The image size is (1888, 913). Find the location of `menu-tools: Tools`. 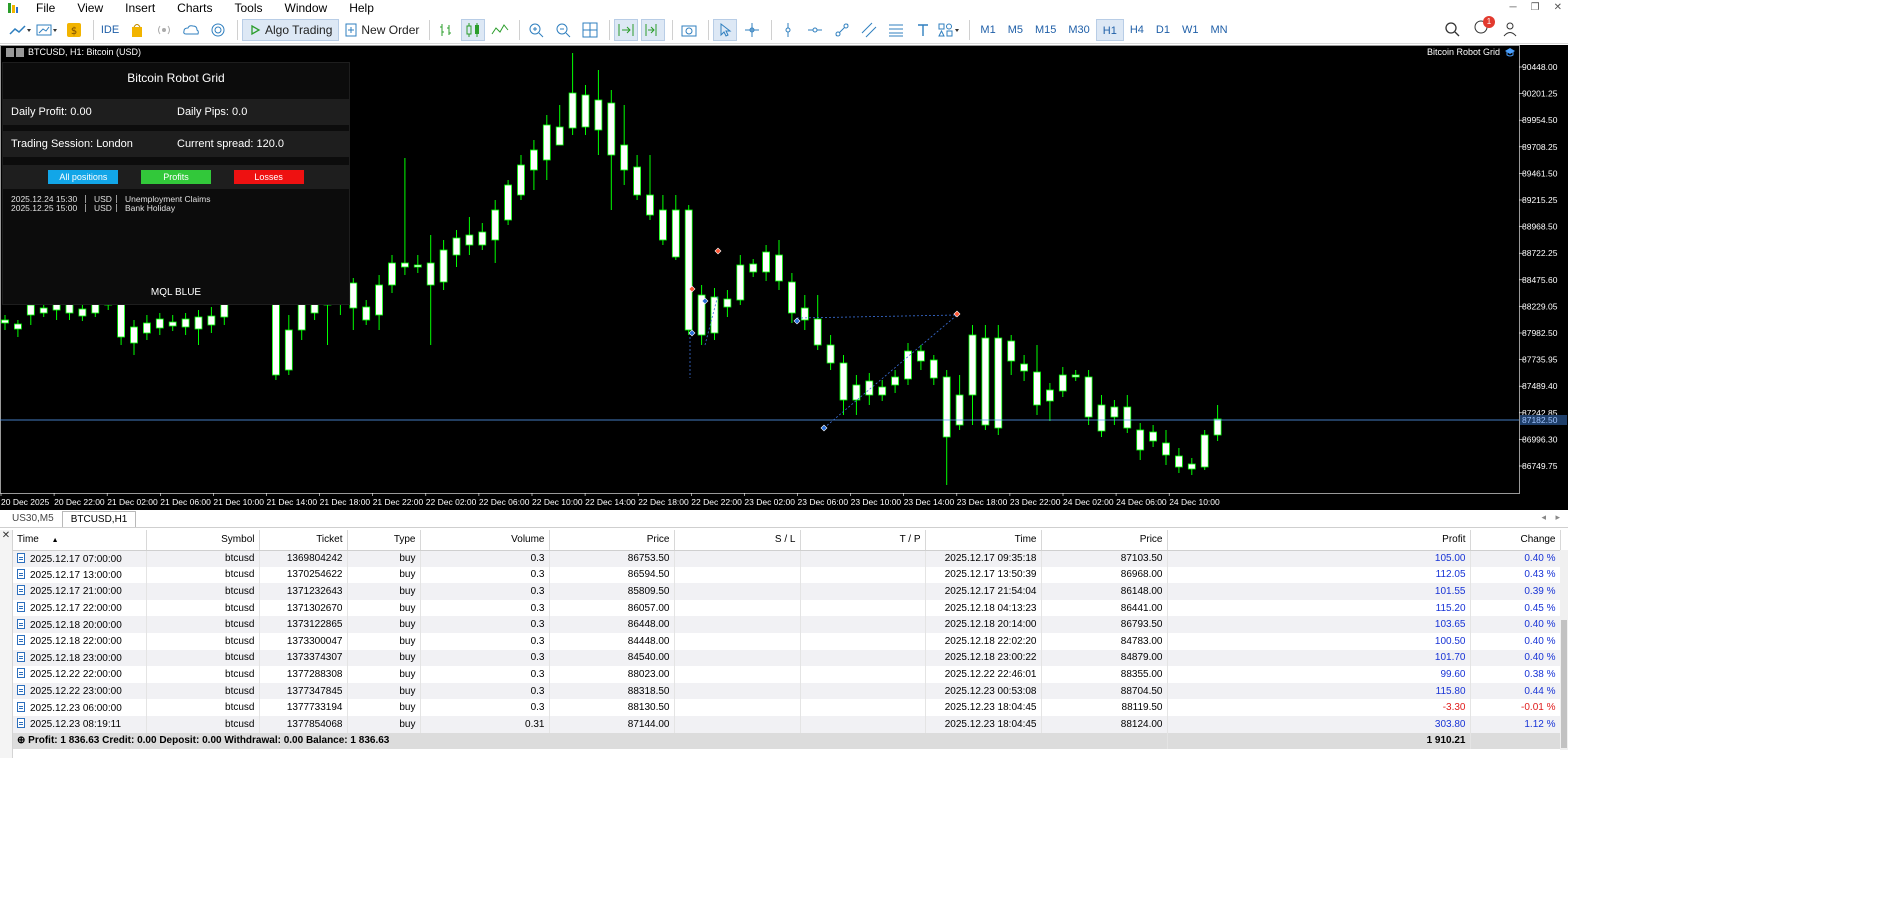

menu-tools: Tools is located at coordinates (249, 8).